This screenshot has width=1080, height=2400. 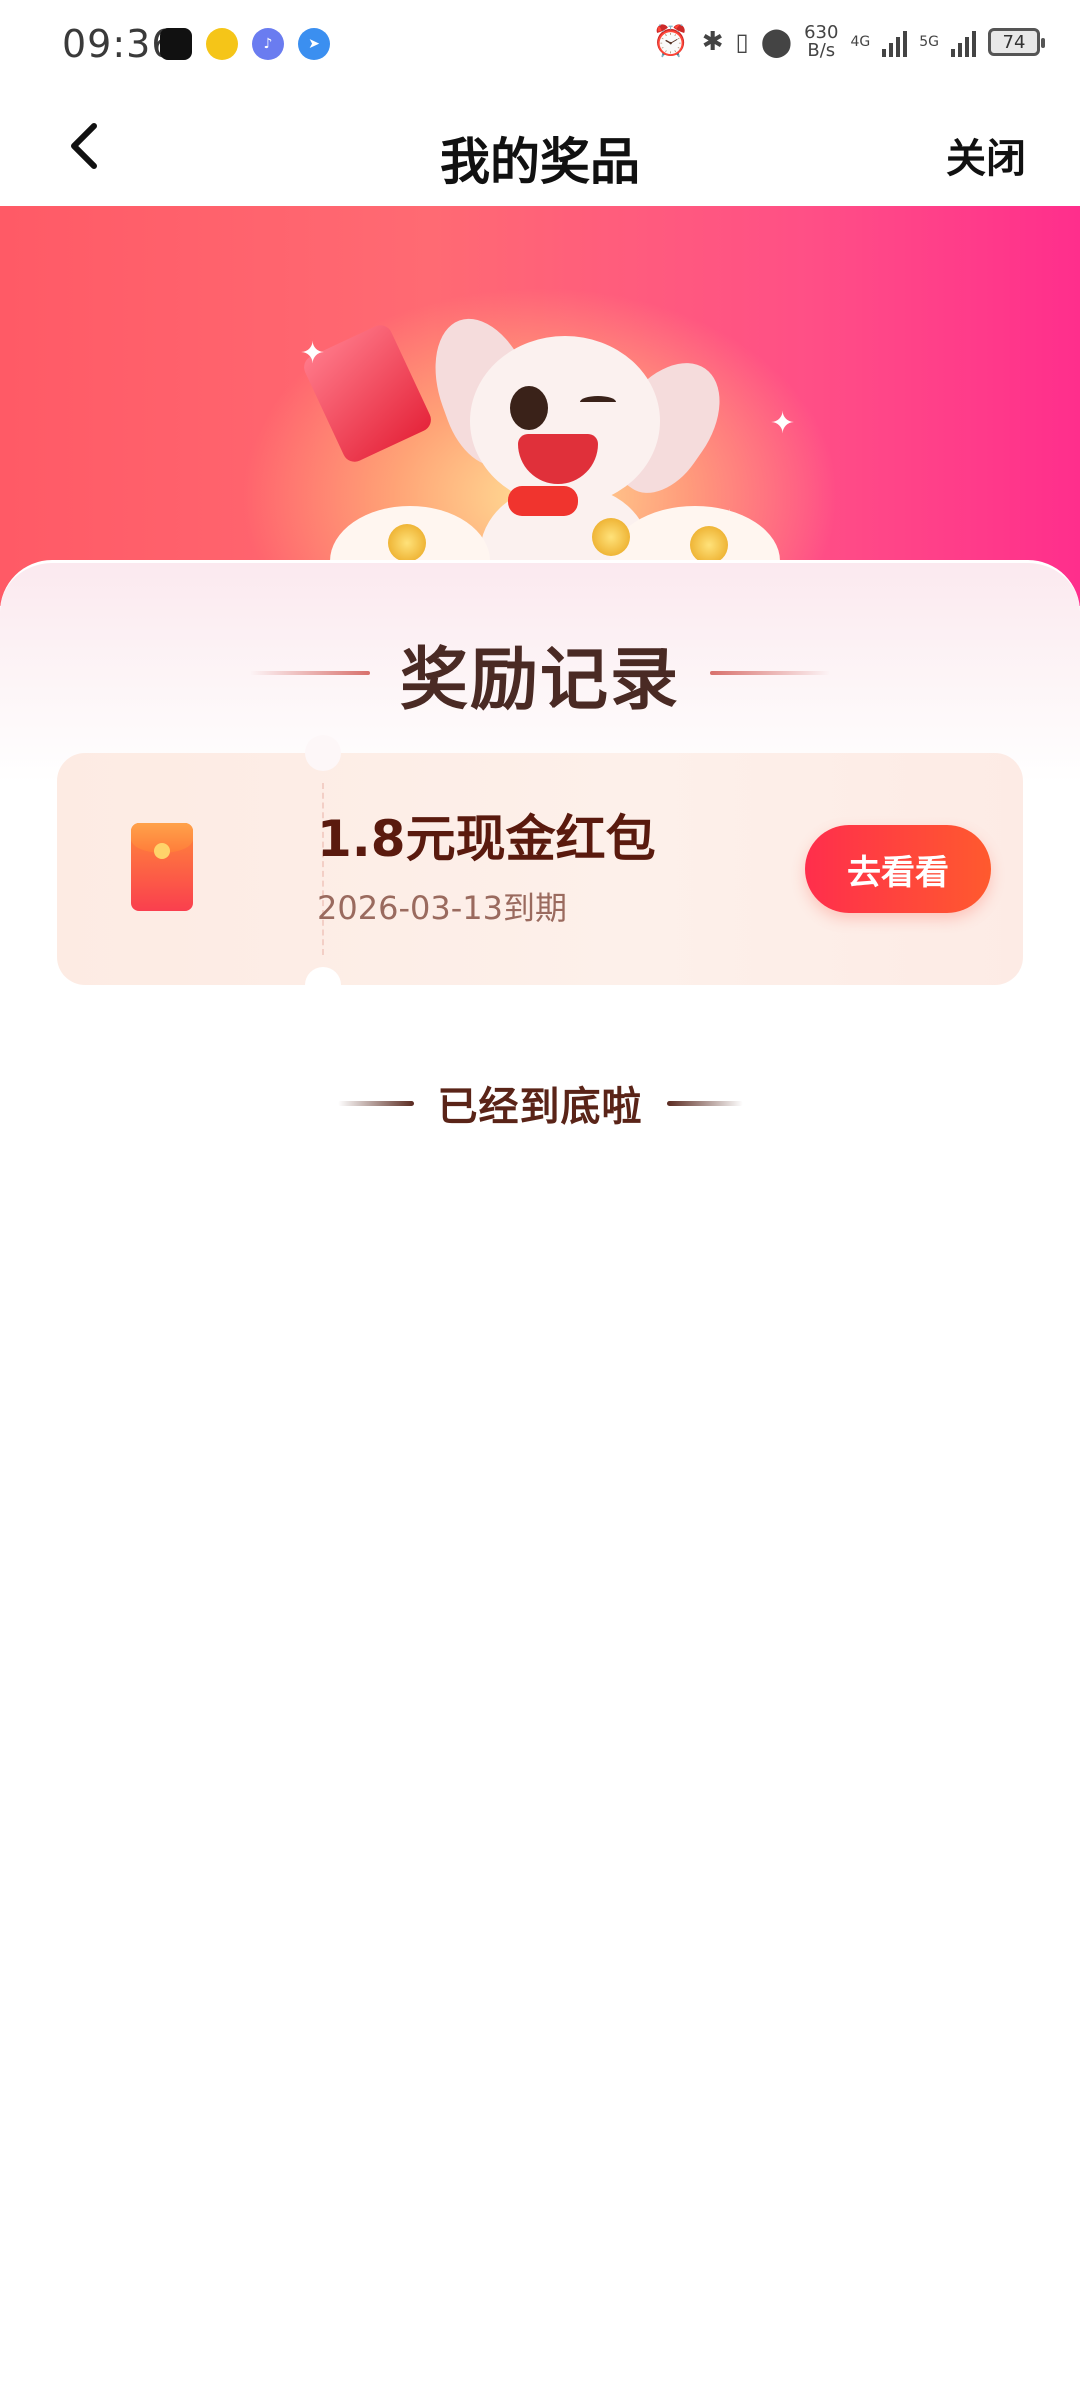 What do you see at coordinates (222, 44) in the screenshot?
I see `coin-app-icon` at bounding box center [222, 44].